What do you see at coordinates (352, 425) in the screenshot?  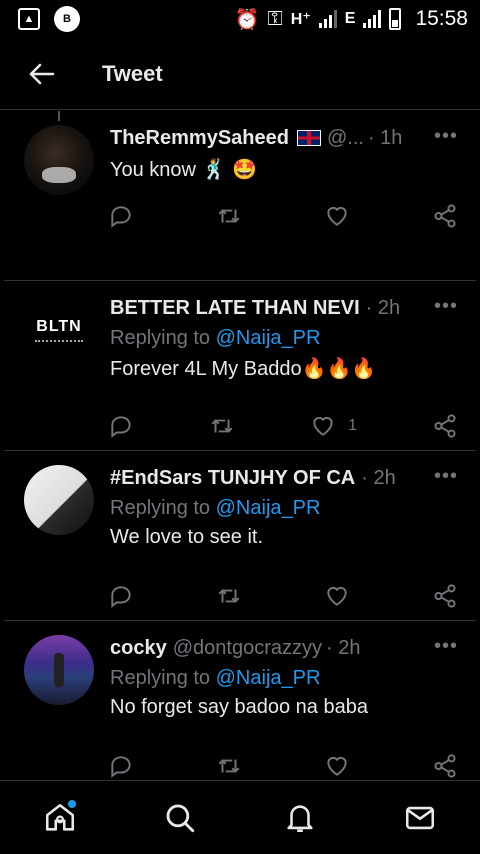 I see `like-count: 1` at bounding box center [352, 425].